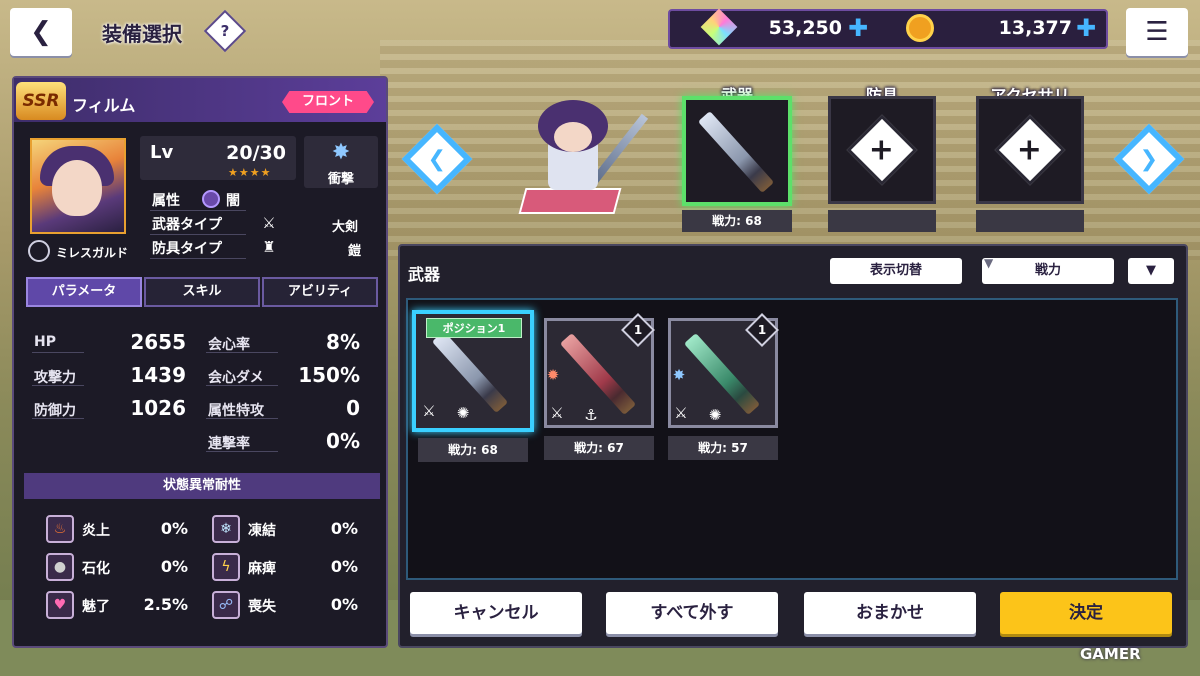 Image resolution: width=1200 pixels, height=676 pixels. I want to click on level-value: 20/30, so click(256, 153).